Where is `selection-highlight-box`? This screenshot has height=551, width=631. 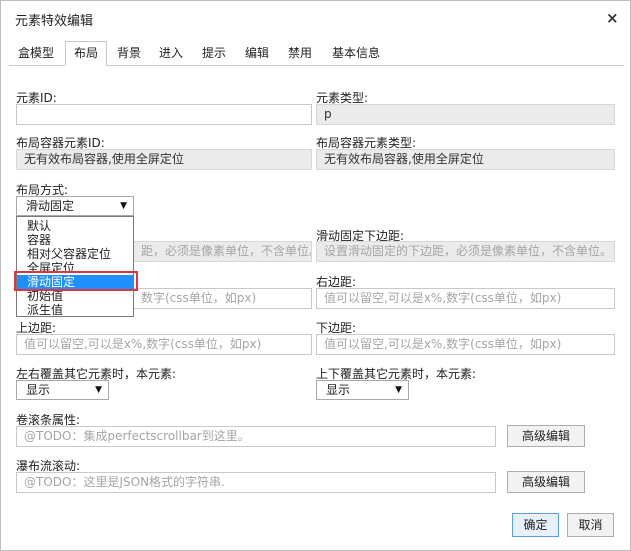 selection-highlight-box is located at coordinates (76, 281).